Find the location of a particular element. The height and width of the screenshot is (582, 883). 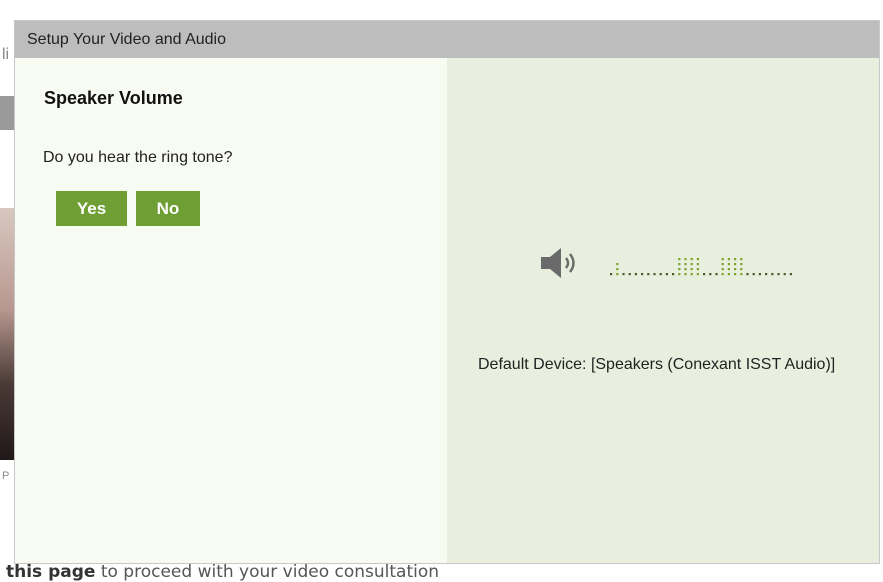

background-text-fragment-2: P is located at coordinates (6, 476).